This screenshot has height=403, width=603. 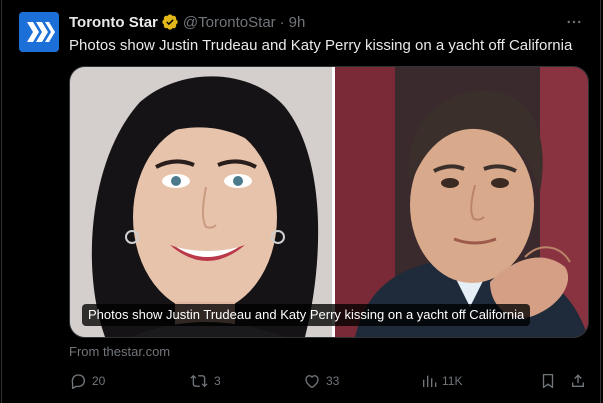 I want to click on more-options-button, so click(x=574, y=22).